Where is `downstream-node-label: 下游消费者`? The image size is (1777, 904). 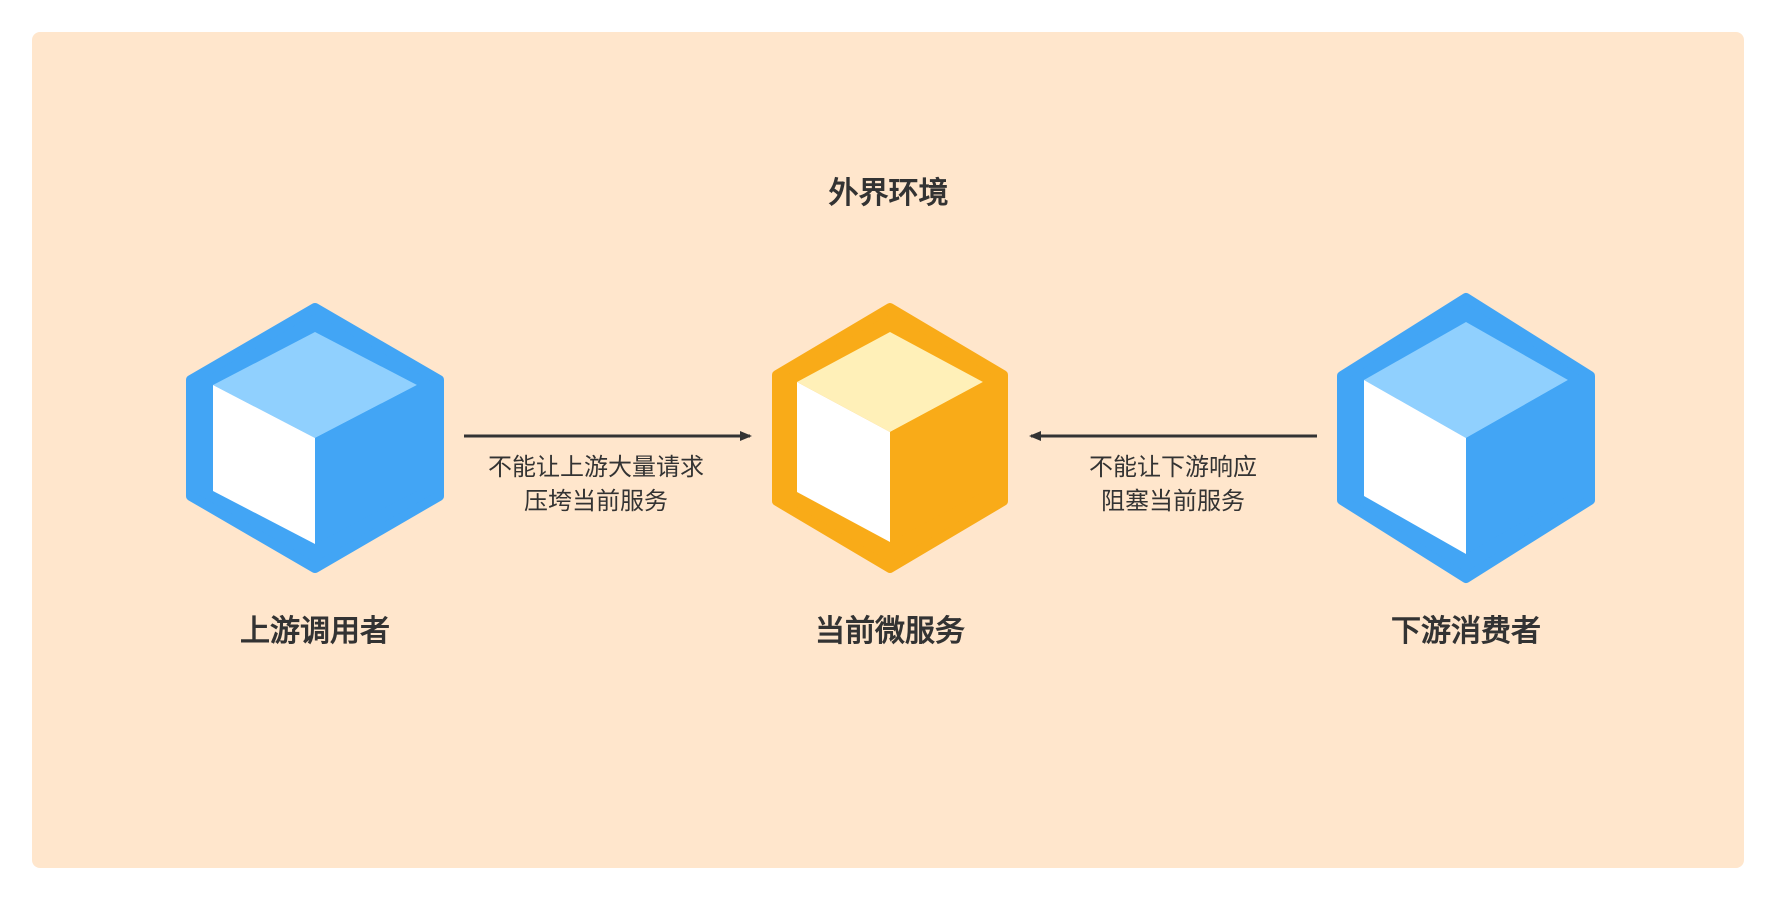 downstream-node-label: 下游消费者 is located at coordinates (1466, 631).